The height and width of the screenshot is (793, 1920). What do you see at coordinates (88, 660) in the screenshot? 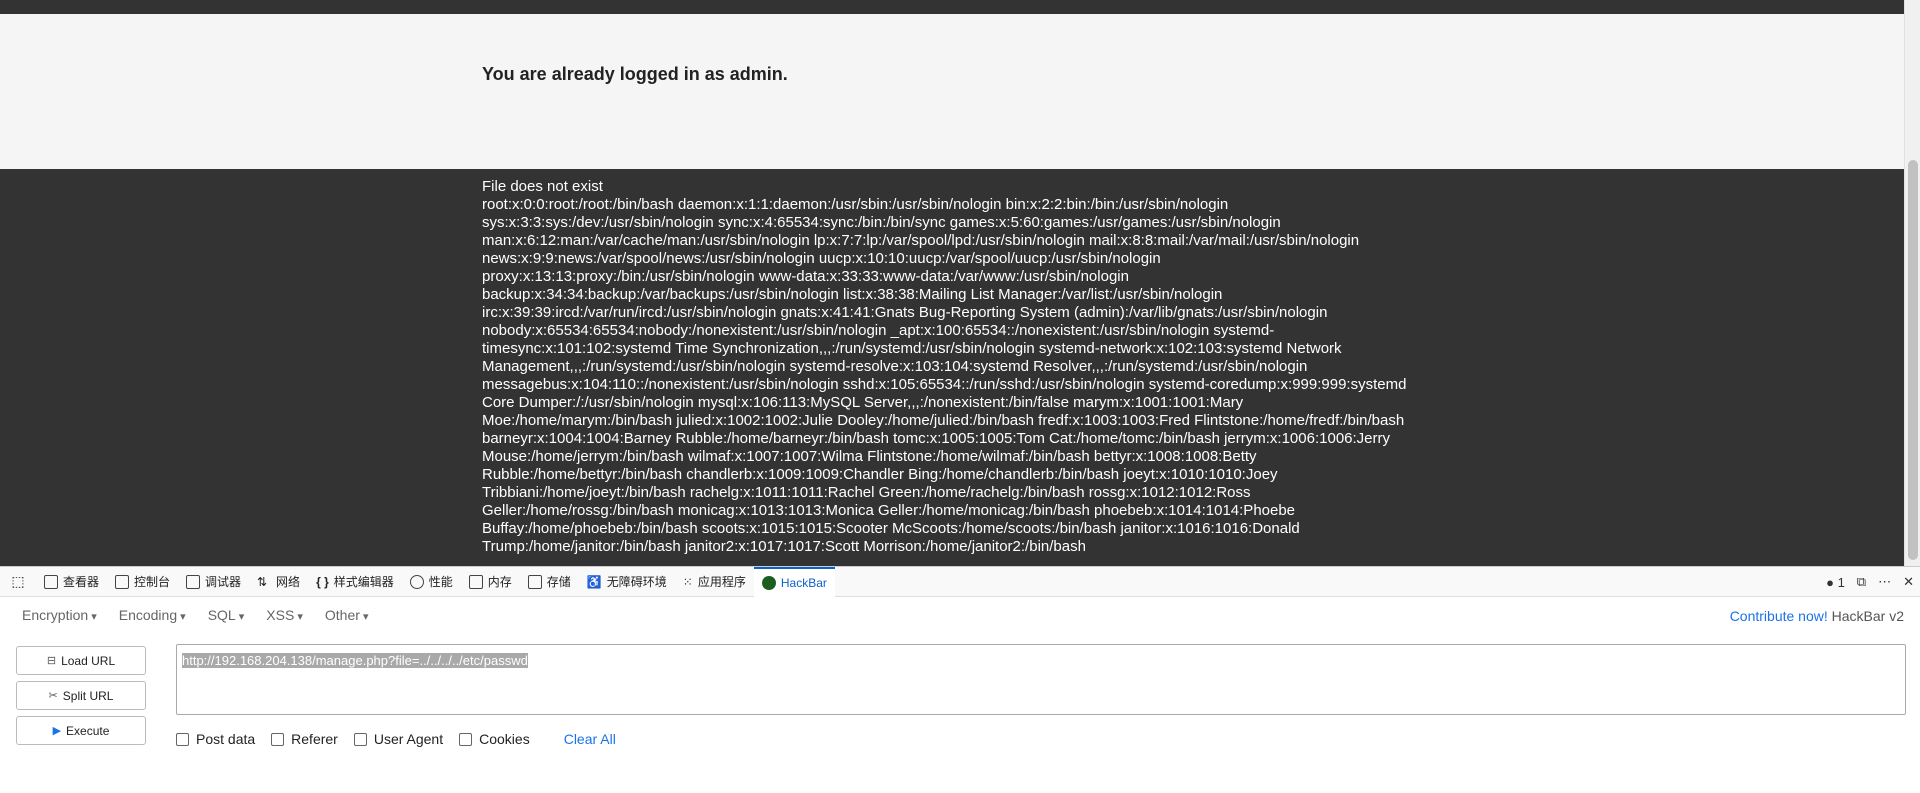
I see `button-label: Load URL` at bounding box center [88, 660].